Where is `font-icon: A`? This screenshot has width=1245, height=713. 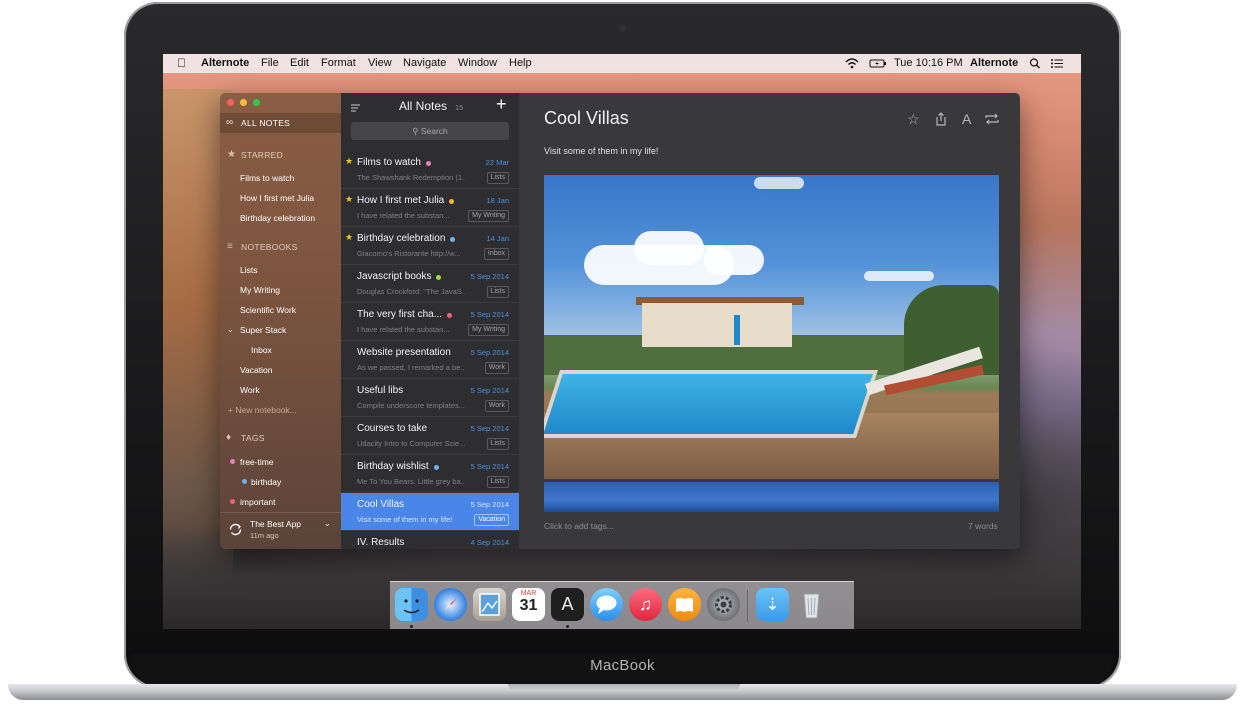 font-icon: A is located at coordinates (966, 119).